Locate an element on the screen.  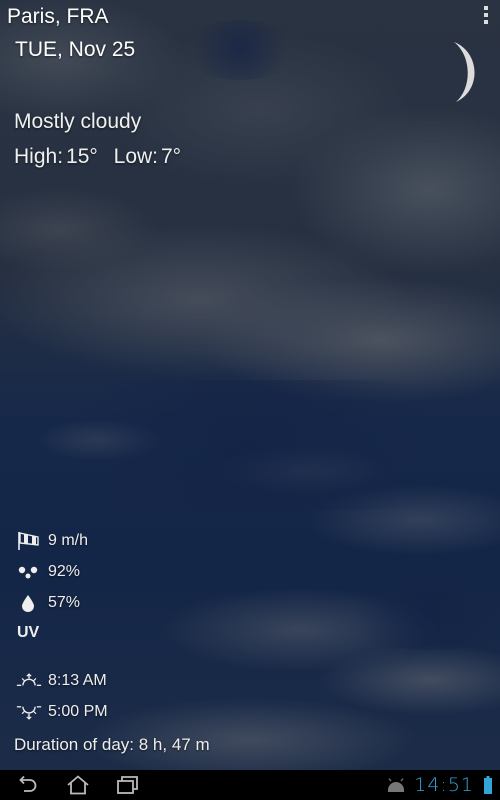
high-temp: High: 15° is located at coordinates (56, 156).